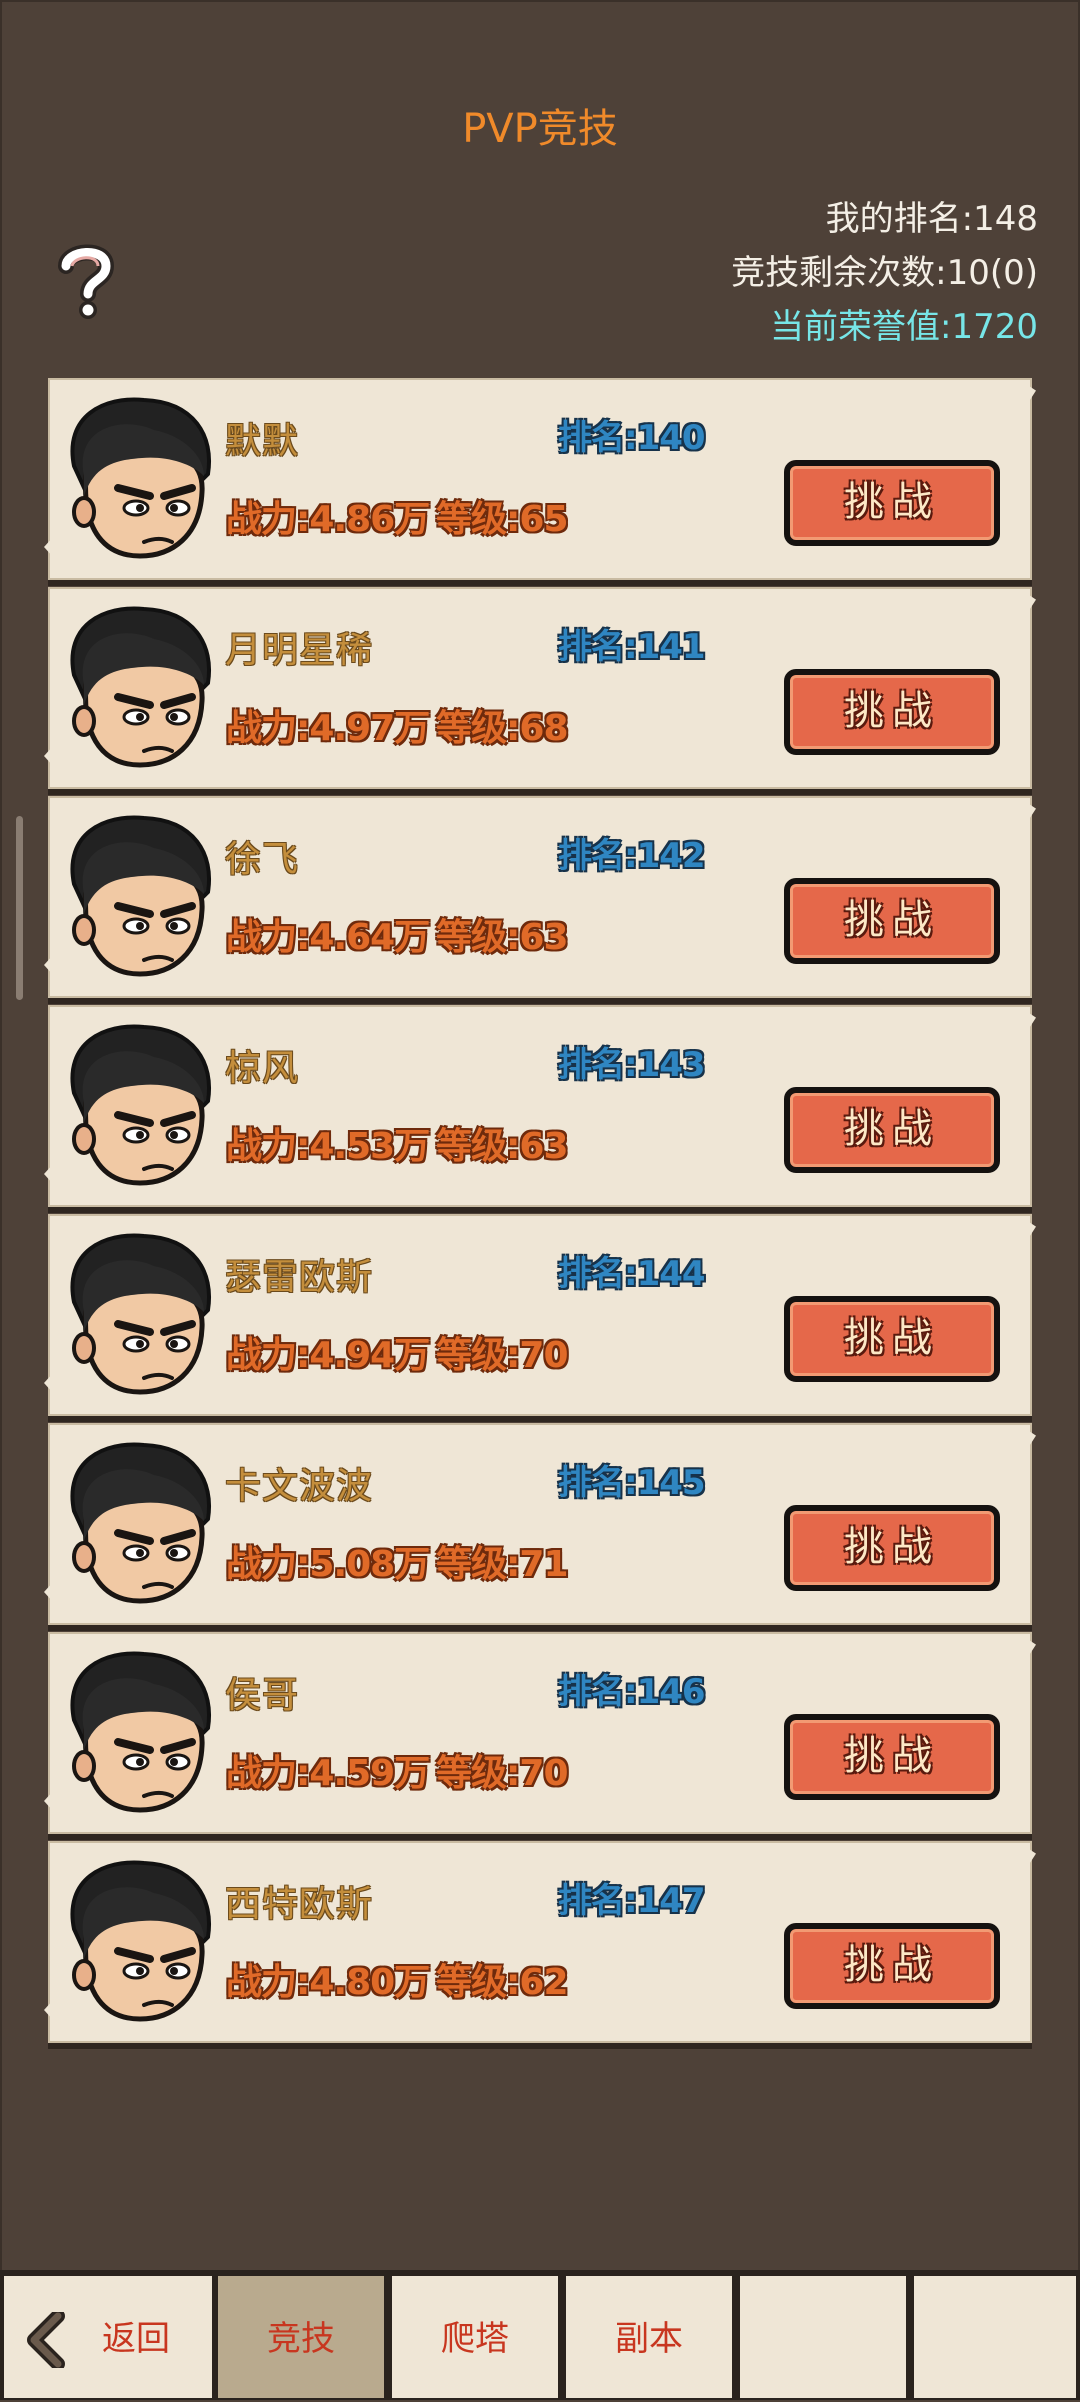 The image size is (1080, 2402). I want to click on opponent-level: 等级:71, so click(502, 1564).